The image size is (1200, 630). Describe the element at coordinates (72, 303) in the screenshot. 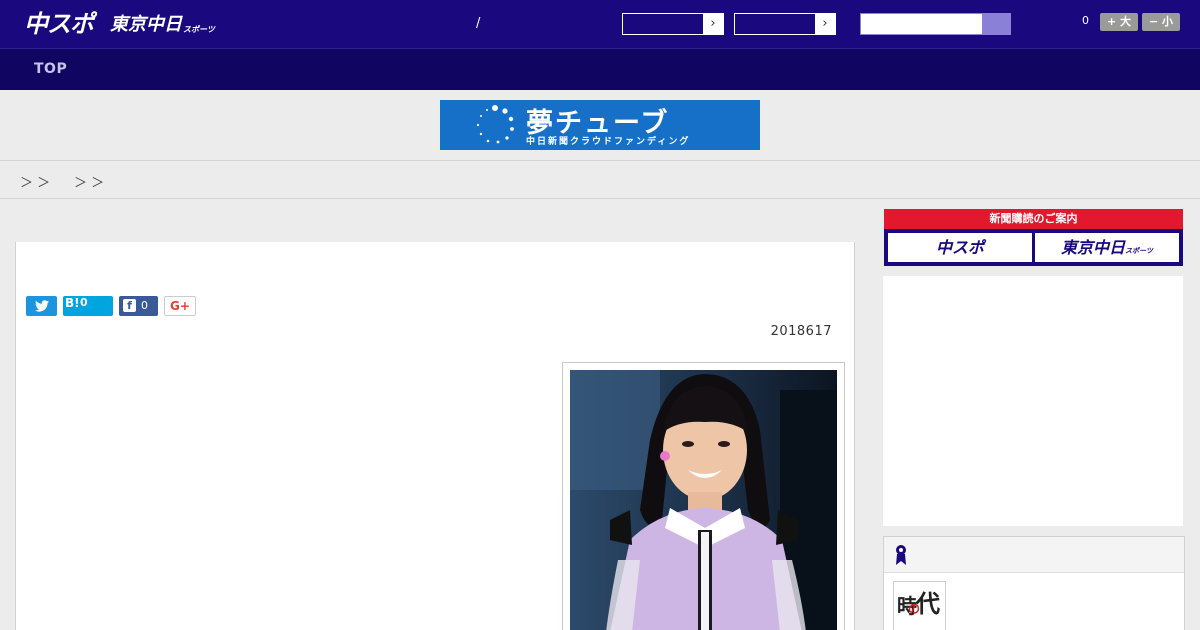

I see `hatena-icon: B!` at that location.